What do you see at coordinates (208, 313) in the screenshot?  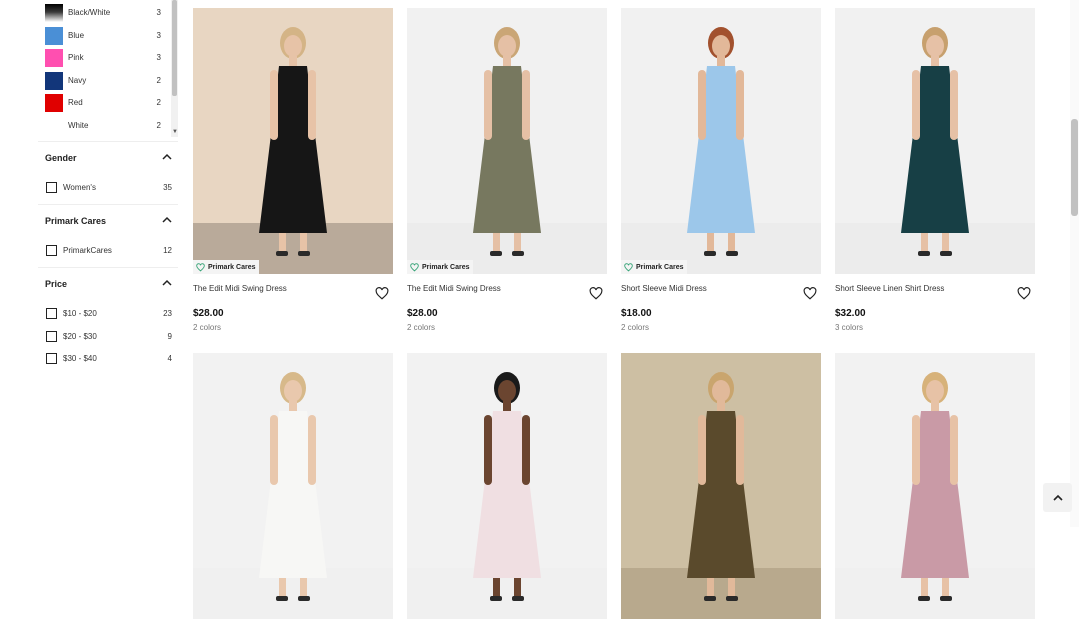 I see `product-price: $28.00` at bounding box center [208, 313].